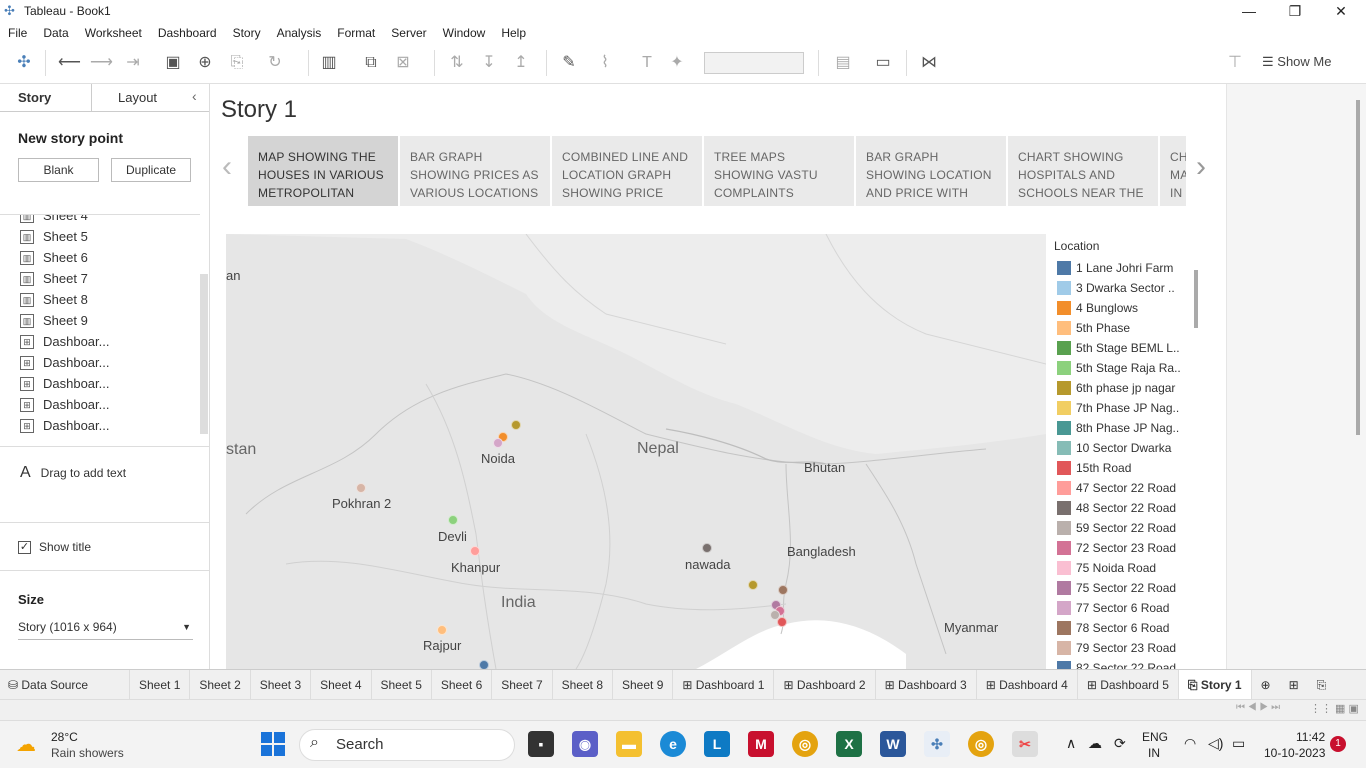  I want to click on sync-icon: ⟳, so click(1120, 743).